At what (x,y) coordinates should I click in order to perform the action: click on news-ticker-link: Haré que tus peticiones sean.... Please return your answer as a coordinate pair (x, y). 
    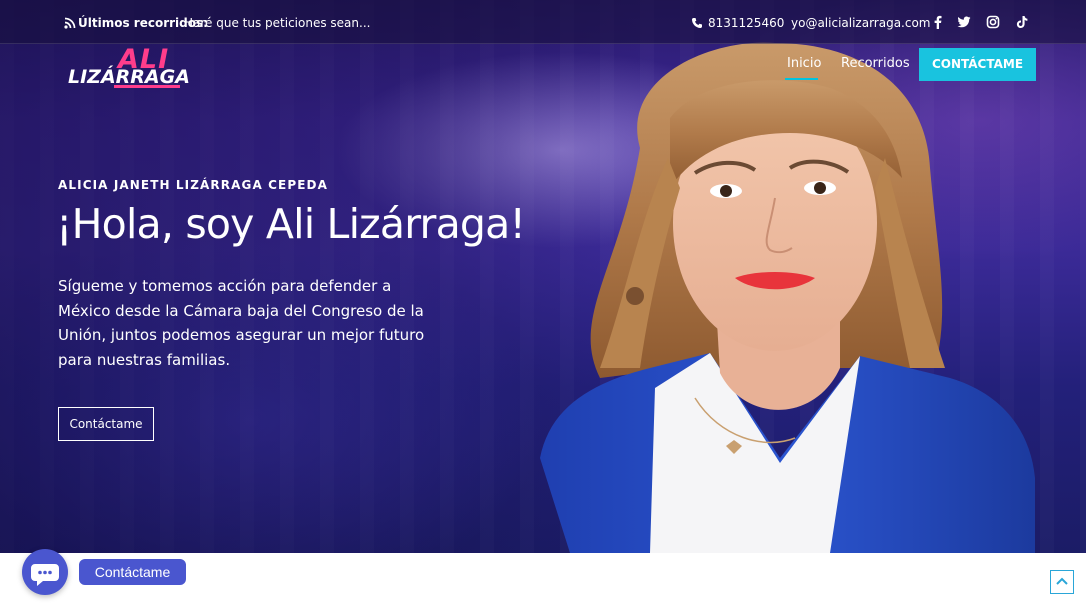
    Looking at the image, I should click on (277, 23).